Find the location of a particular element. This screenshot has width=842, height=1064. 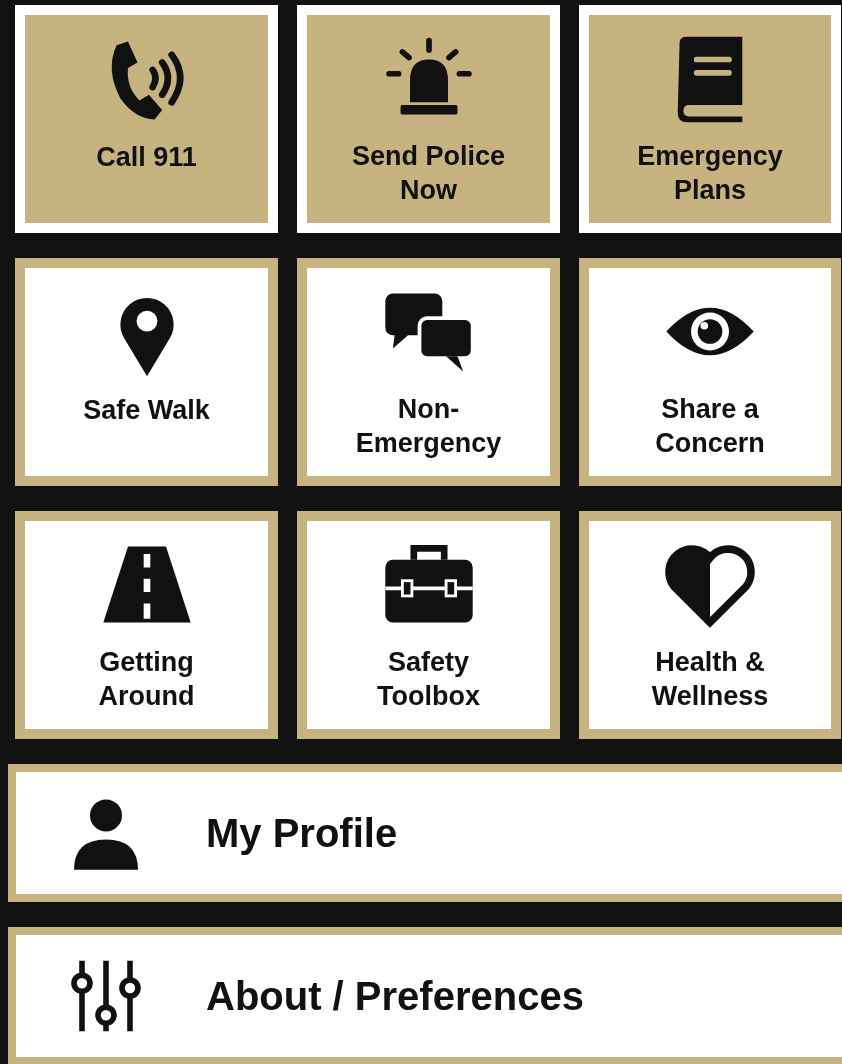

menu-bar-button: About / Preferences is located at coordinates (425, 995).